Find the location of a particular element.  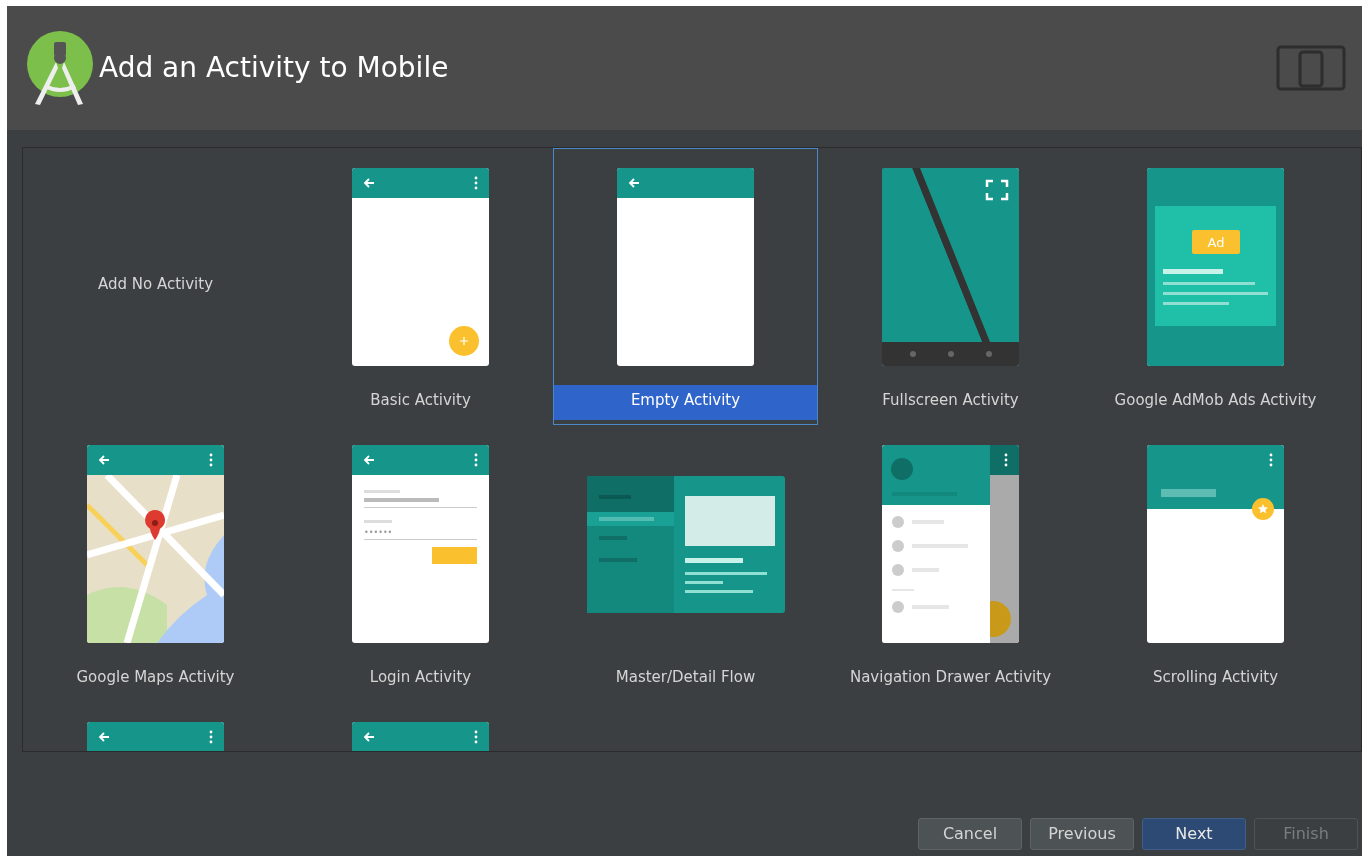

template-option: Basic Activity is located at coordinates (420, 286).